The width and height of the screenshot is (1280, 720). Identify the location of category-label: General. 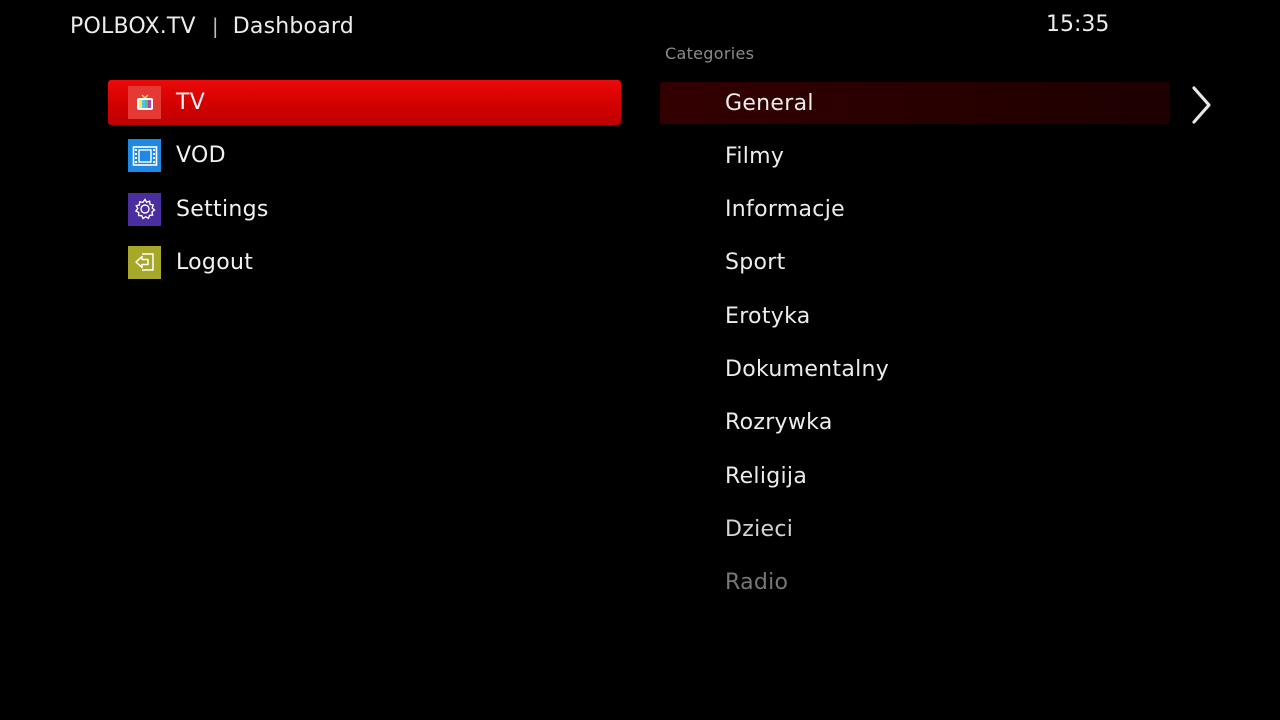
(769, 103).